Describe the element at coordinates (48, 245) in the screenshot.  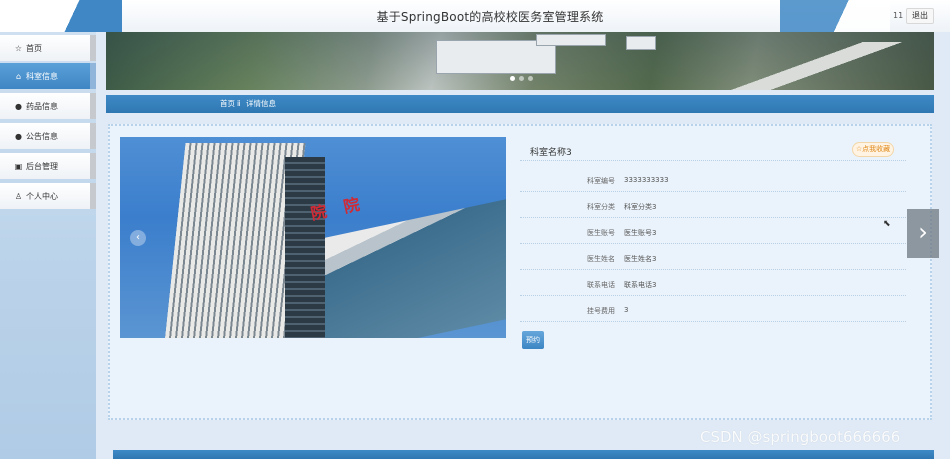
I see `sidebar: ☆ 首页 ⌂ 科室信息 ● 药品信息 ● 公告信息 ▣ 后台管理 ♙ 个人中心` at that location.